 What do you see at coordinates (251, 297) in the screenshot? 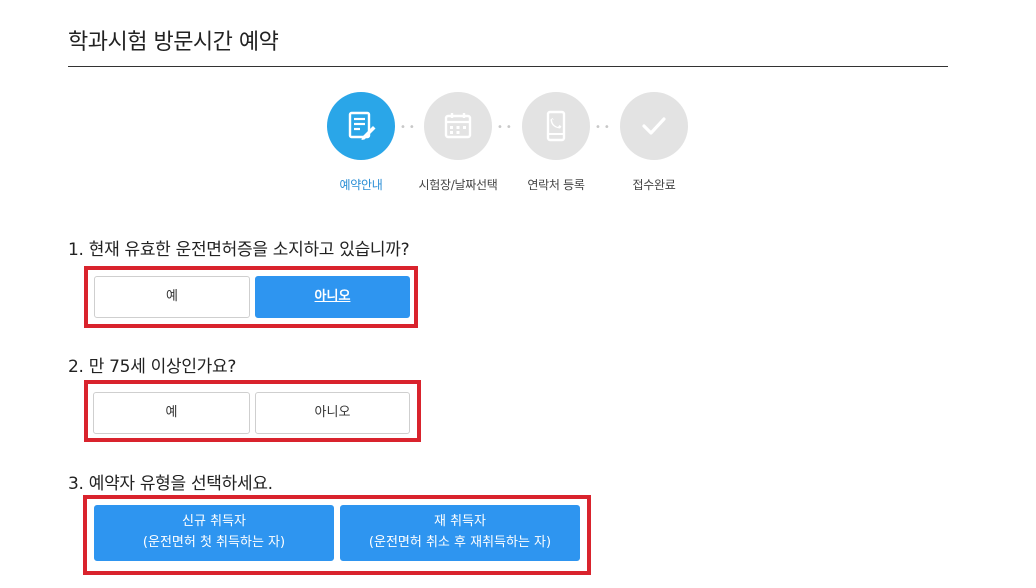
I see `question-1-options: 예 아니오` at bounding box center [251, 297].